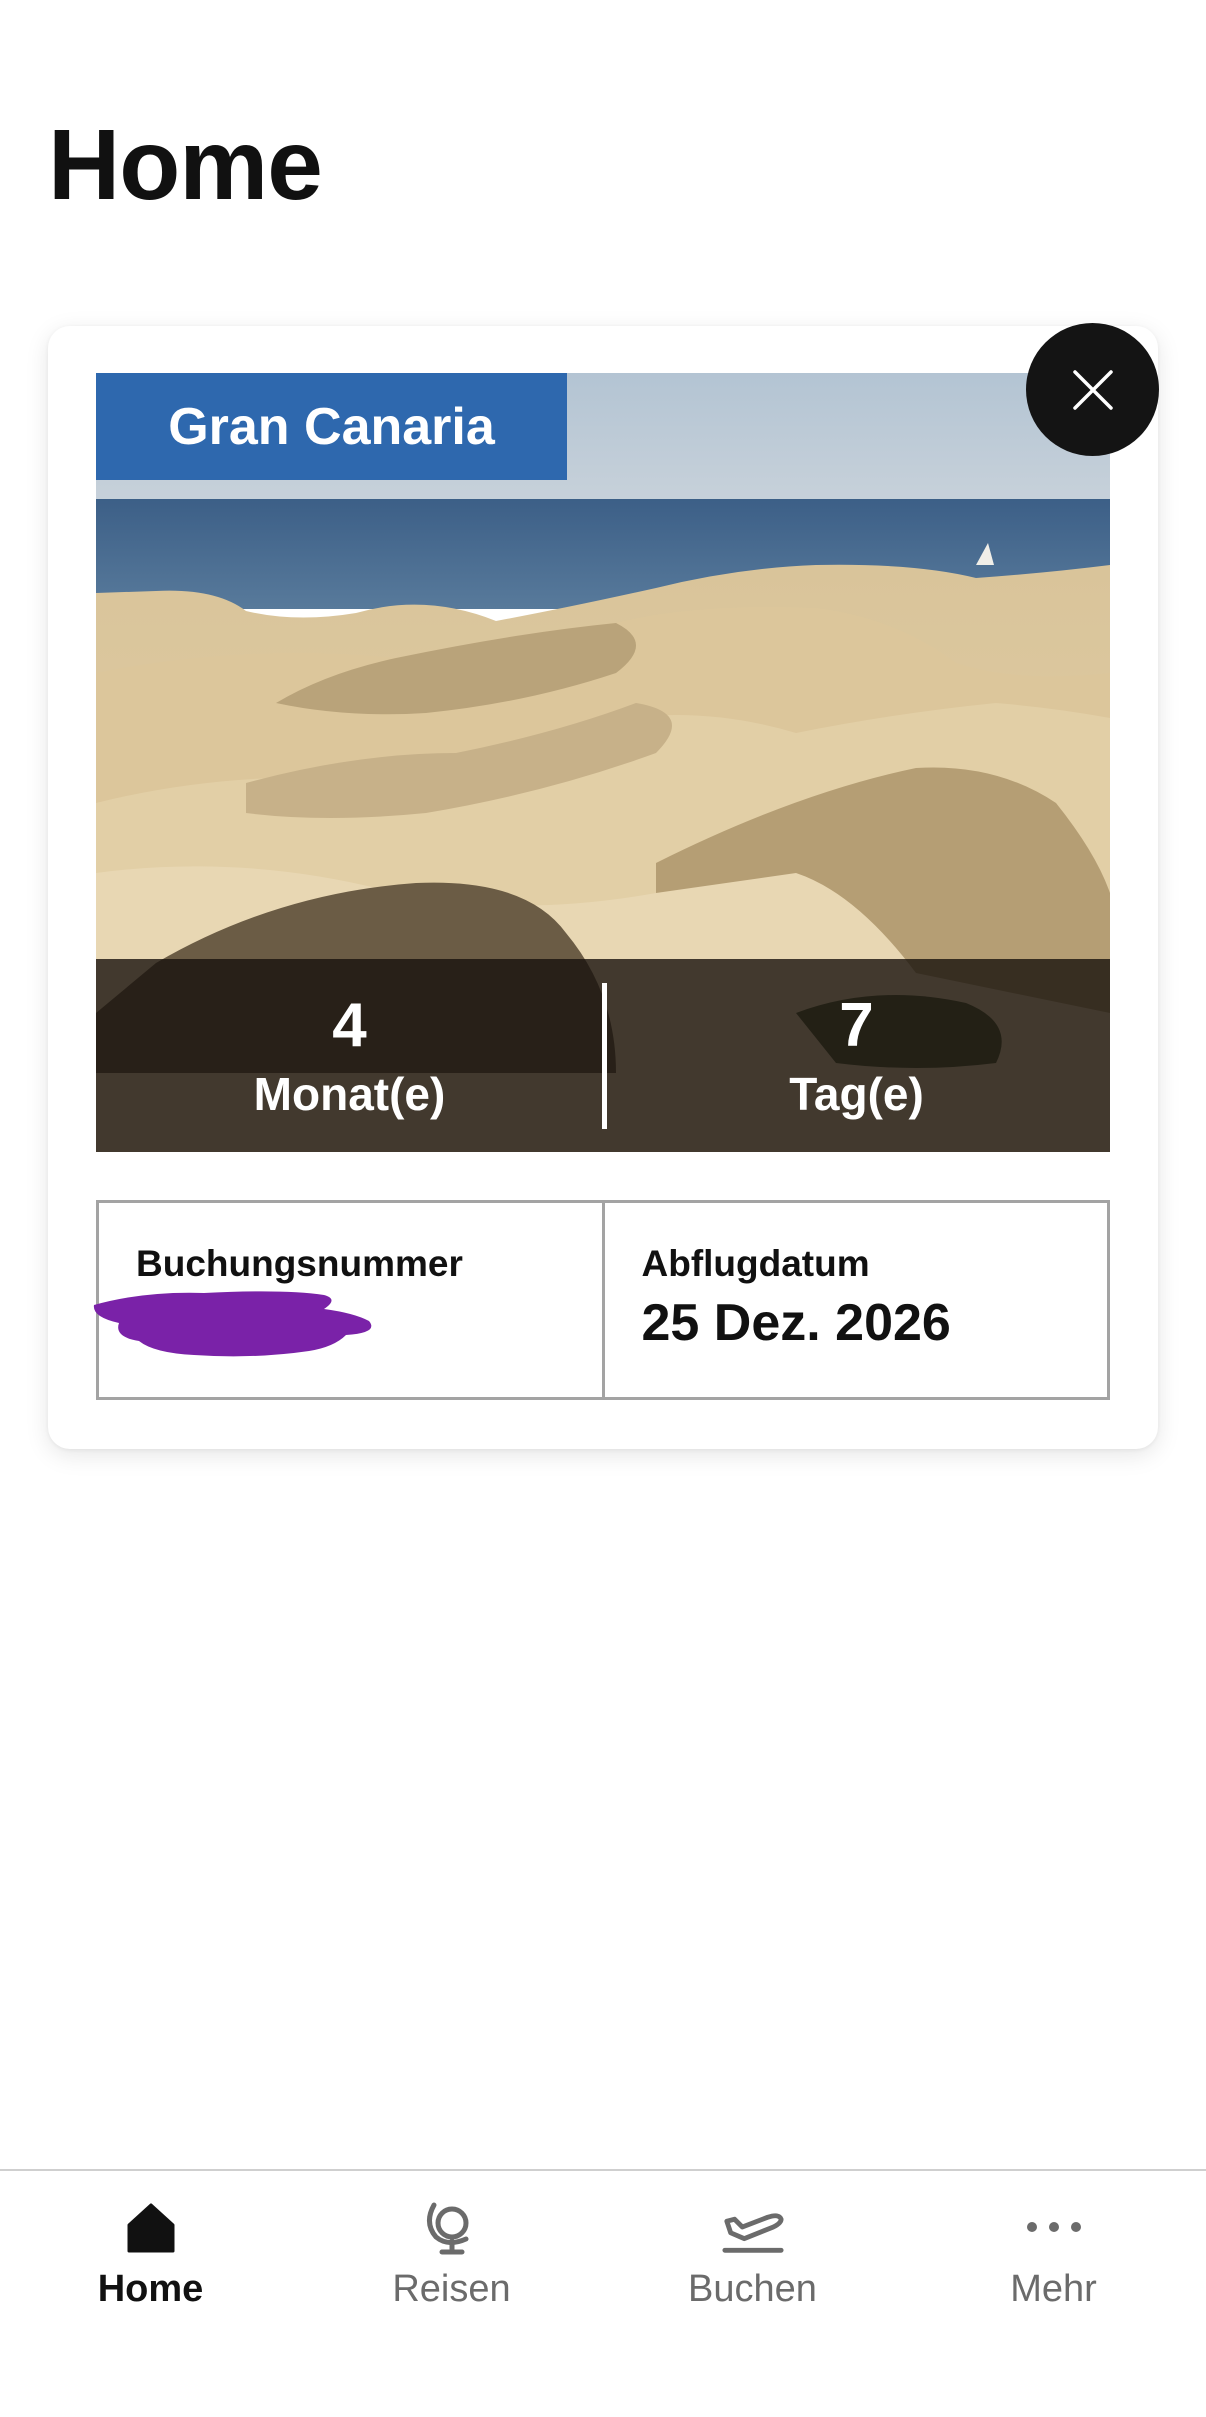 Image resolution: width=1206 pixels, height=2417 pixels. What do you see at coordinates (753, 2226) in the screenshot?
I see `plane-departure-icon` at bounding box center [753, 2226].